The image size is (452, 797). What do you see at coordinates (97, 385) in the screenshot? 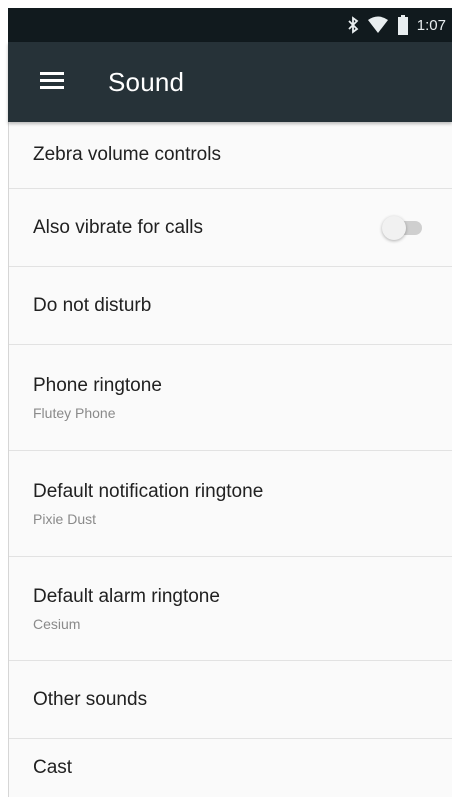
I see `setting-title: Phone ringtone` at bounding box center [97, 385].